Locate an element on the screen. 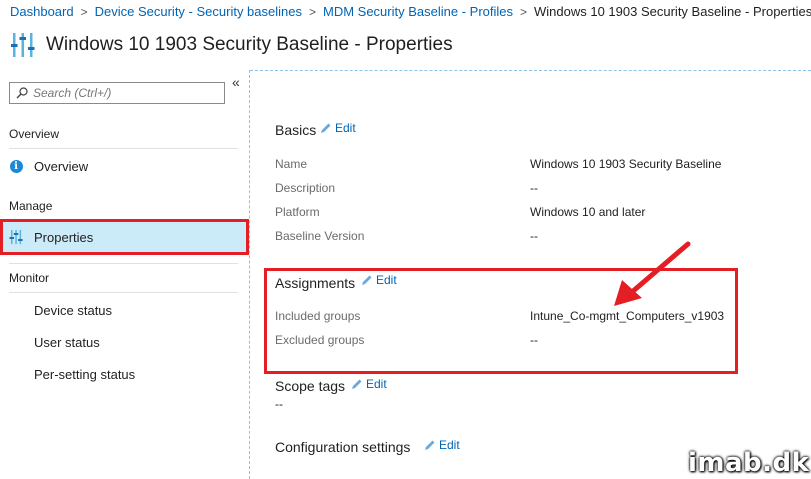 This screenshot has height=479, width=811. collapse-sidebar-button: « is located at coordinates (236, 82).